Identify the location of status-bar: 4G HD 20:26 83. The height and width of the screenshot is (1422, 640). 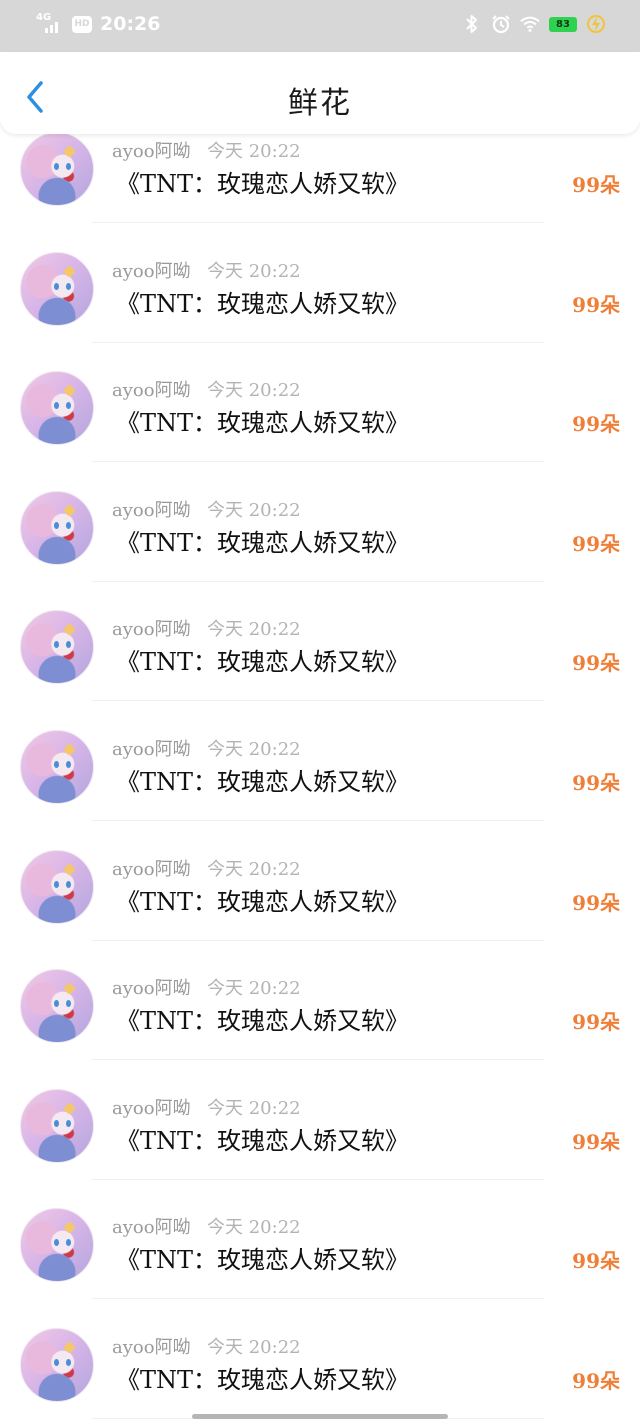
(320, 26).